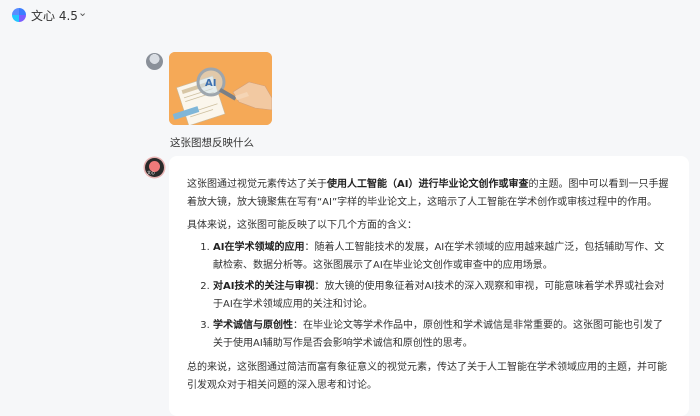 This screenshot has width=700, height=416. I want to click on app-logo-icon, so click(19, 15).